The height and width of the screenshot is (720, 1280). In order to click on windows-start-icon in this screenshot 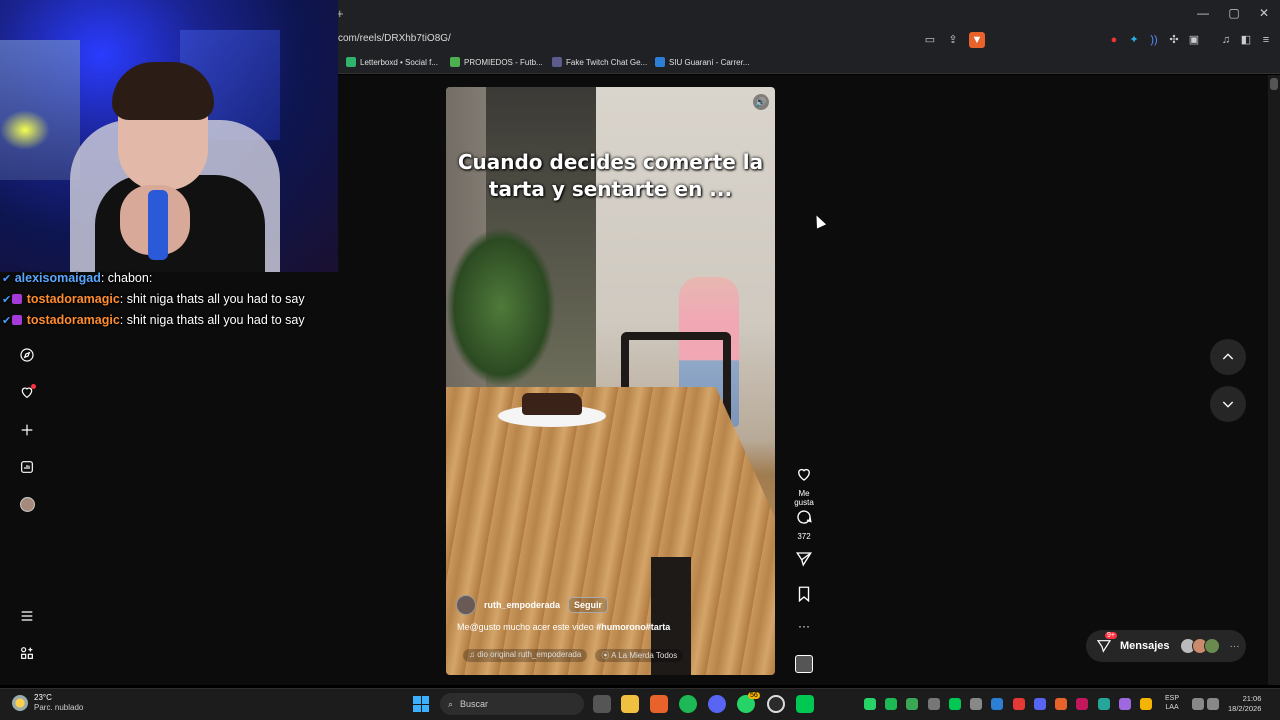, I will do `click(421, 704)`.